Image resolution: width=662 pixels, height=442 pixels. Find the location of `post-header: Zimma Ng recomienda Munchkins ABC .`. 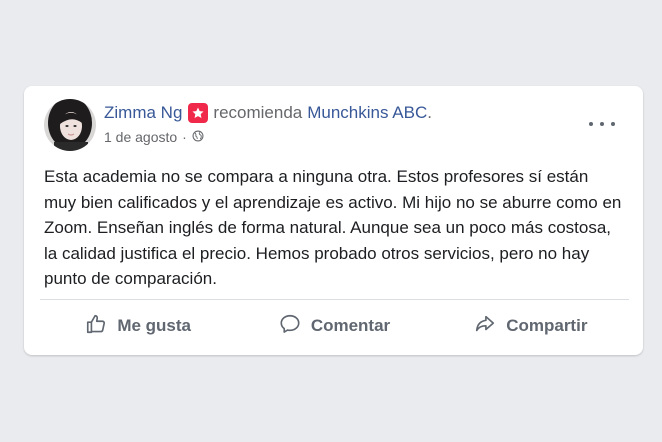

post-header: Zimma Ng recomienda Munchkins ABC . is located at coordinates (268, 113).